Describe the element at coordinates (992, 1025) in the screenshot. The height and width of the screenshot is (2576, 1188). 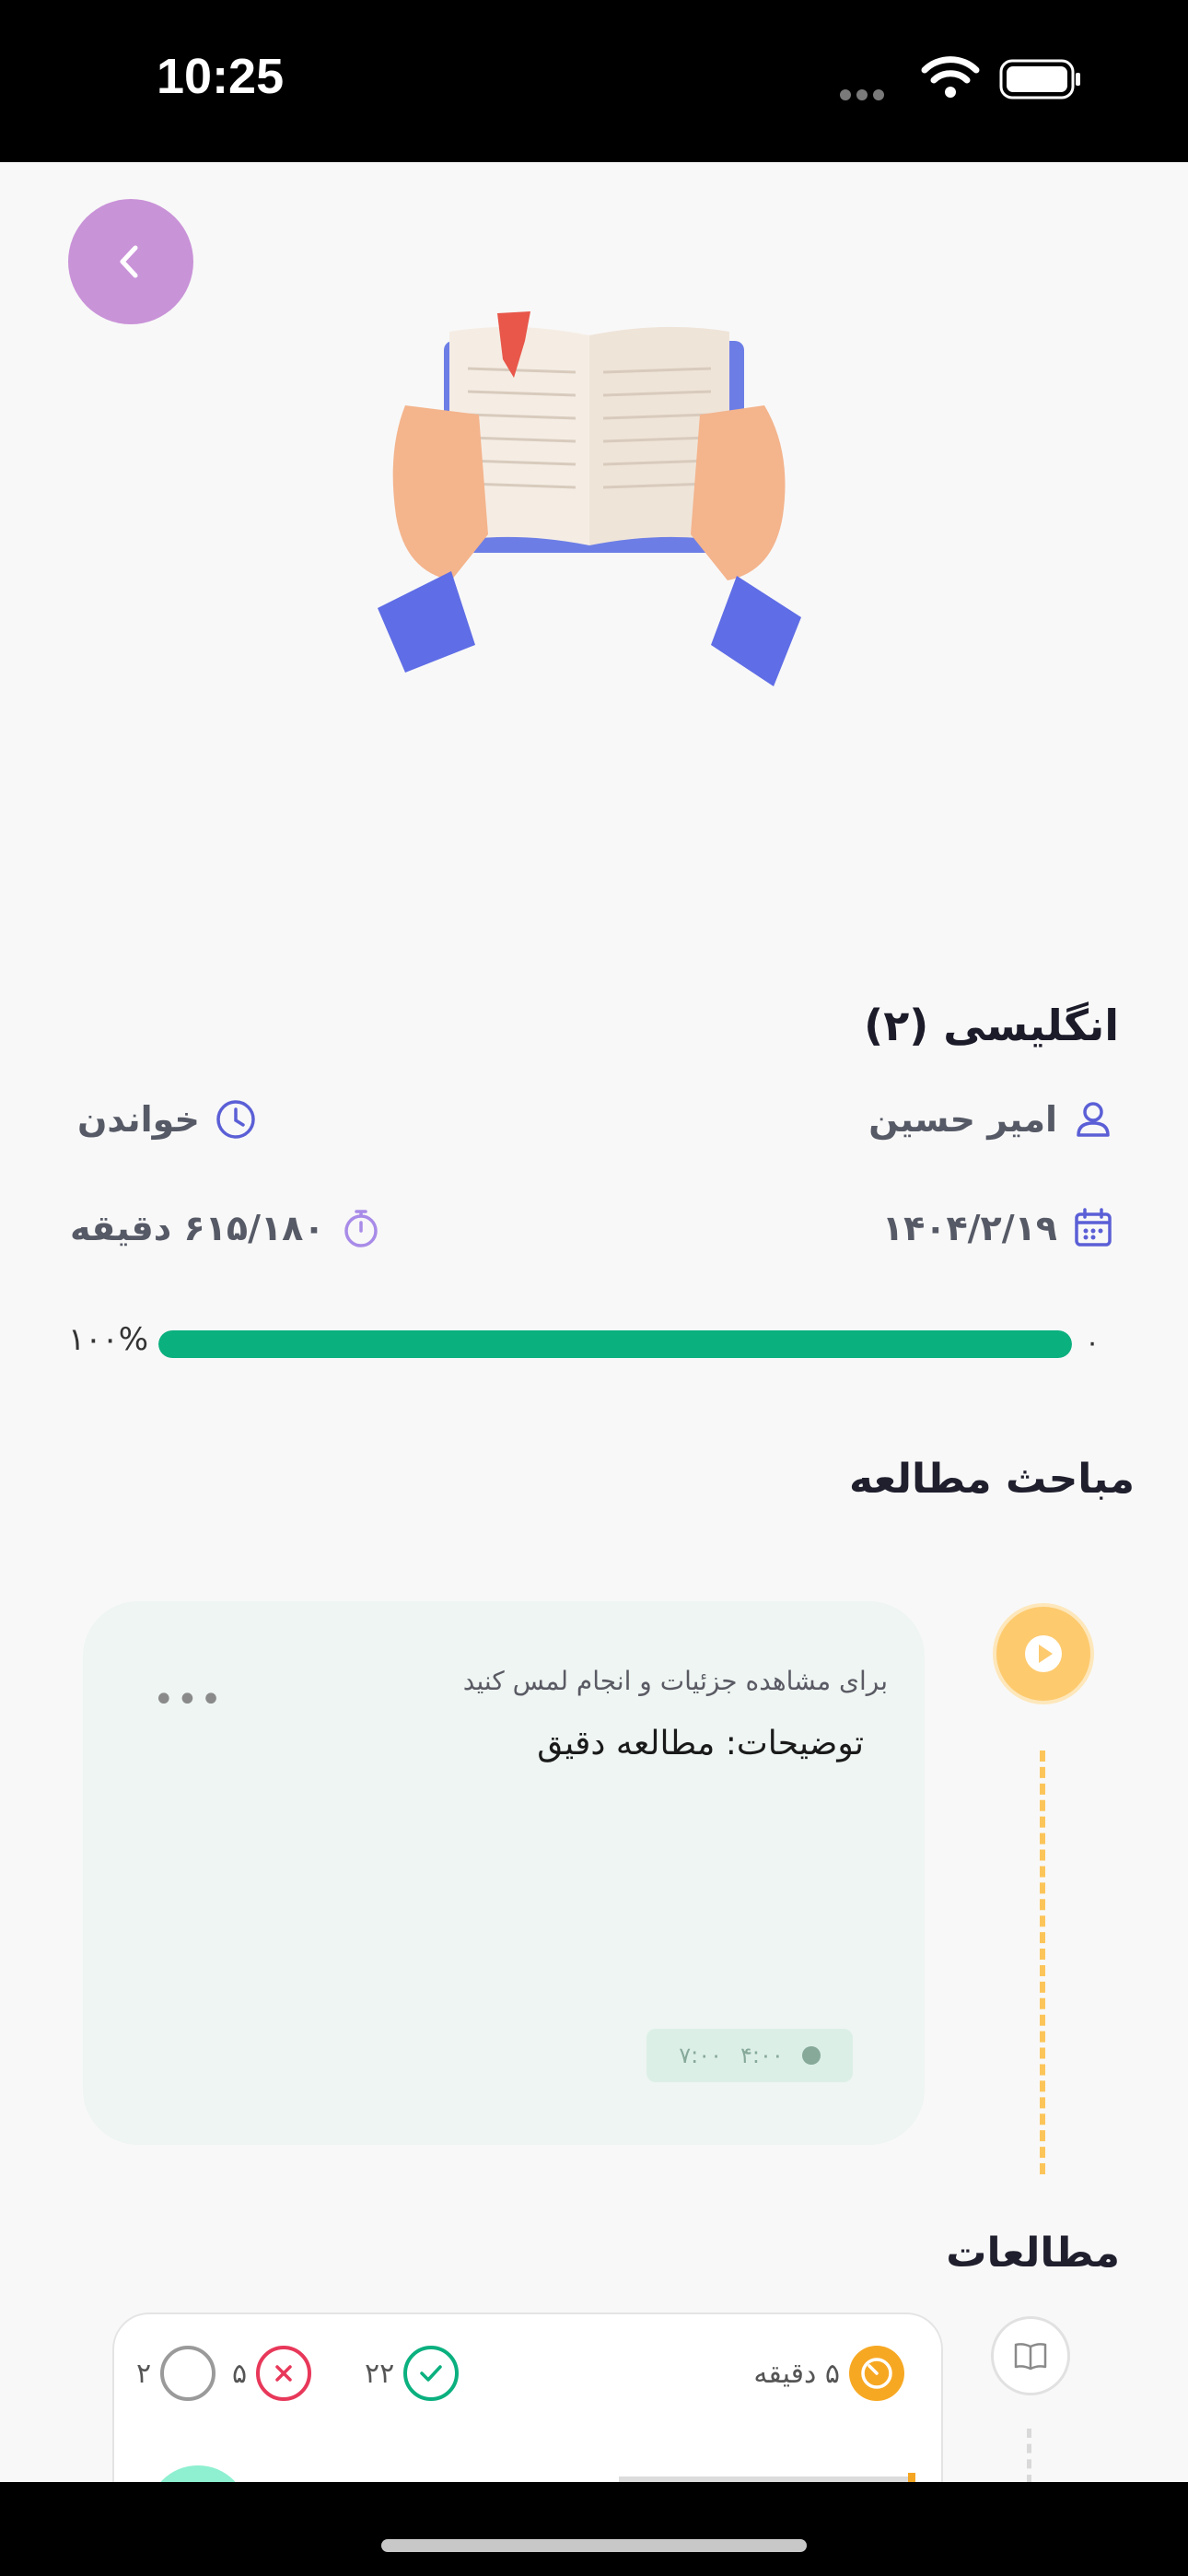
I see `course-title: انگلیسی (۲)` at that location.